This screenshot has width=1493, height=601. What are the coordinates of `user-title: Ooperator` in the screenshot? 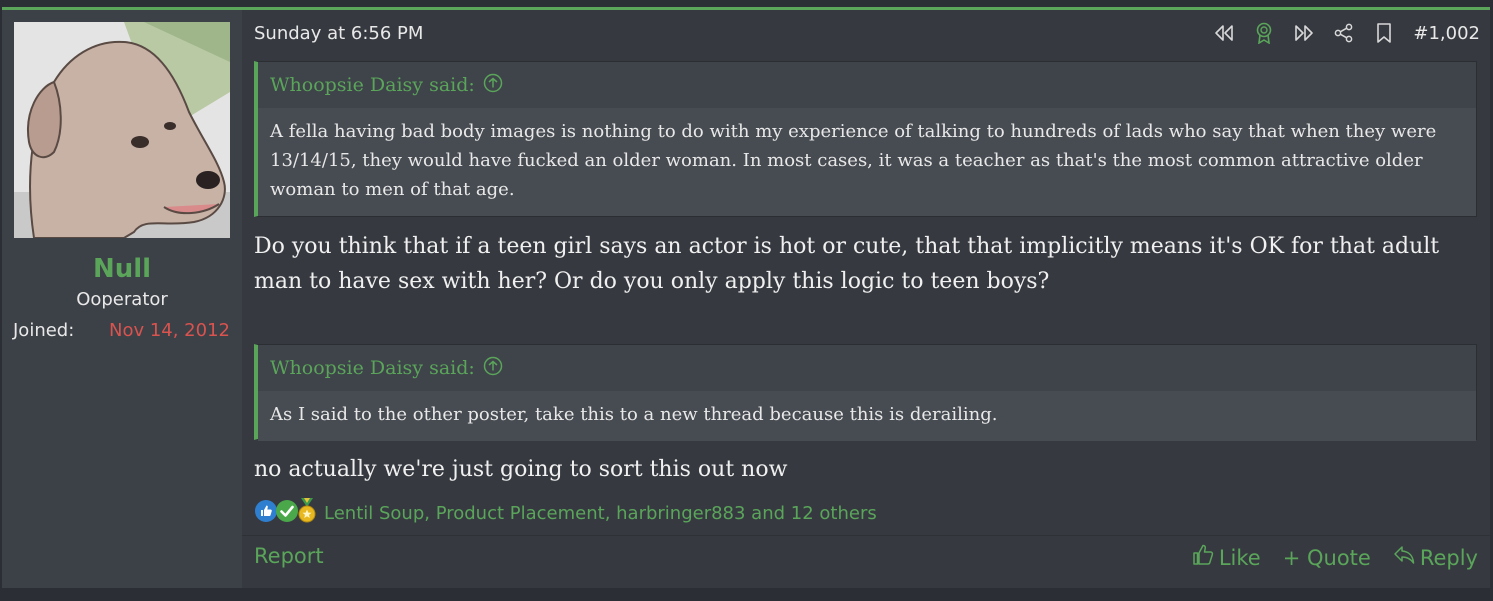 It's located at (122, 299).